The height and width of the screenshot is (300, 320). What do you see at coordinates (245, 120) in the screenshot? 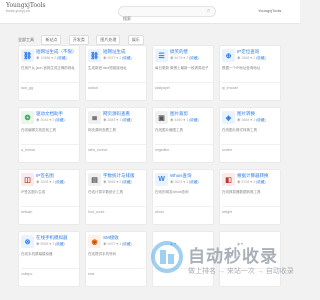
I see `view-count: 3668` at bounding box center [245, 120].